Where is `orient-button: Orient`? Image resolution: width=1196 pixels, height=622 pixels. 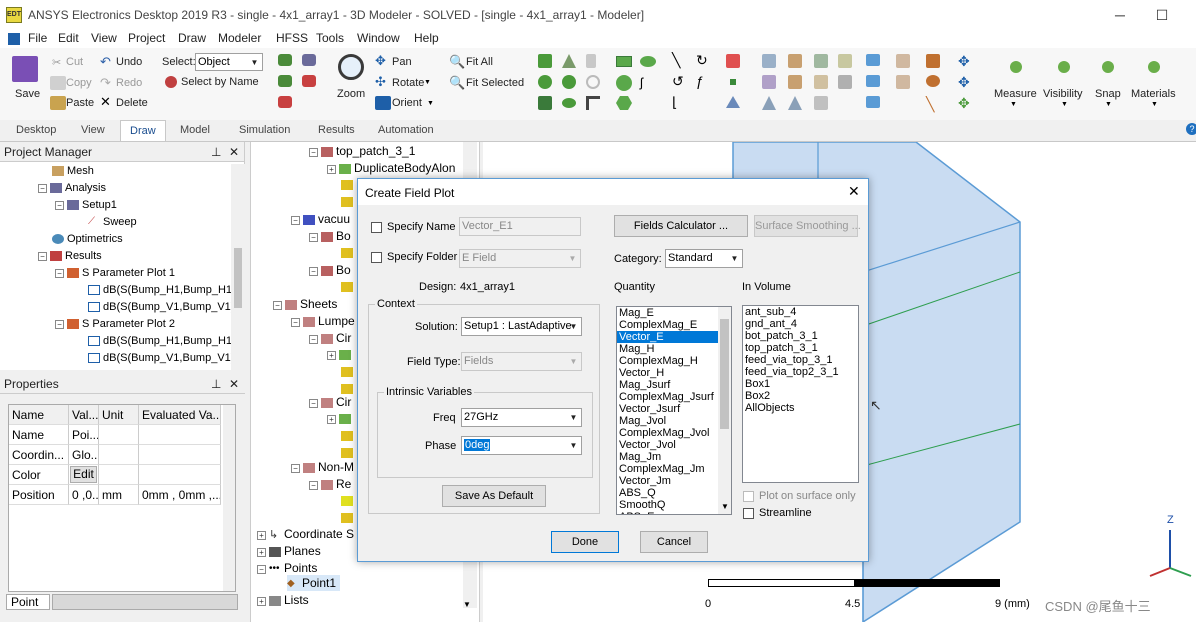
orient-button: Orient is located at coordinates (407, 103).